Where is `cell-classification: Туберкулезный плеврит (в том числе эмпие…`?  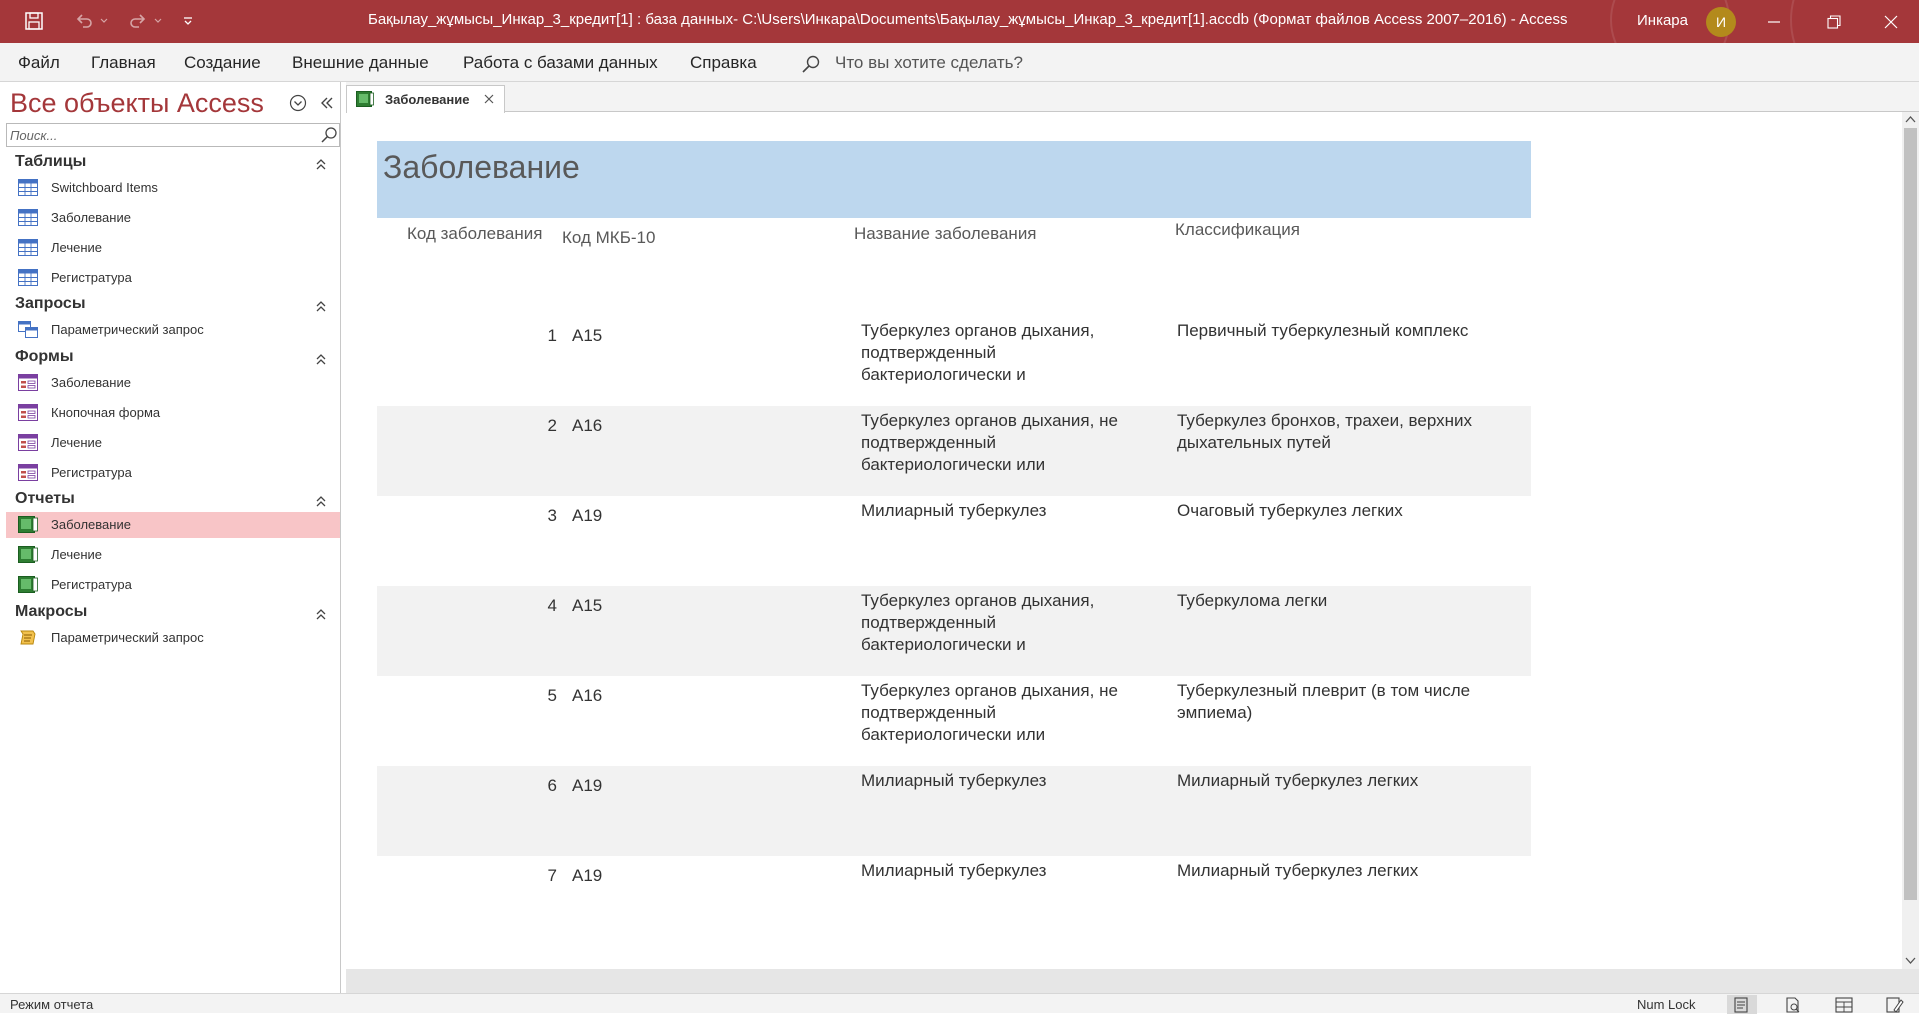 cell-classification: Туберкулезный плеврит (в том числе эмпие… is located at coordinates (1324, 701).